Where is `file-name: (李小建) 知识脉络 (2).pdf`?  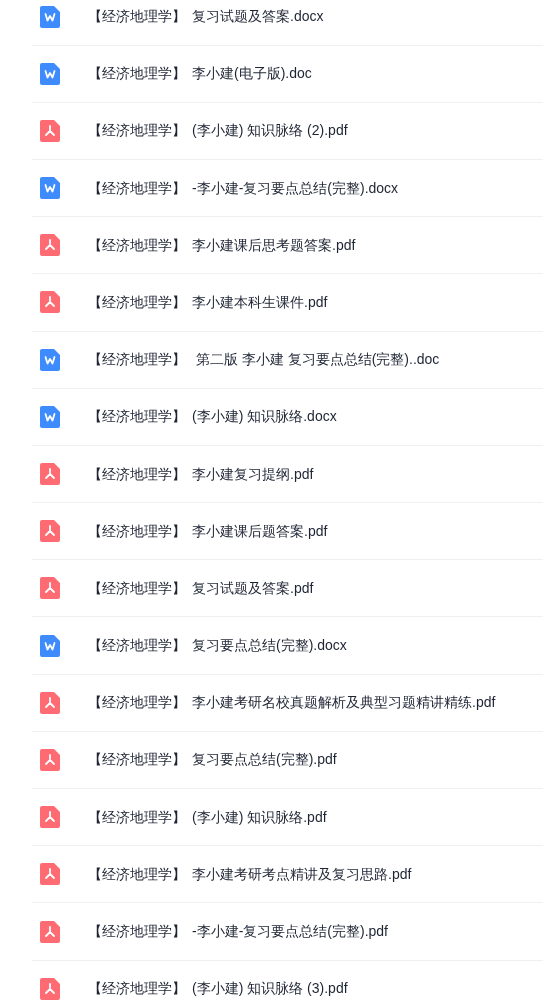 file-name: (李小建) 知识脉络 (2).pdf is located at coordinates (270, 131).